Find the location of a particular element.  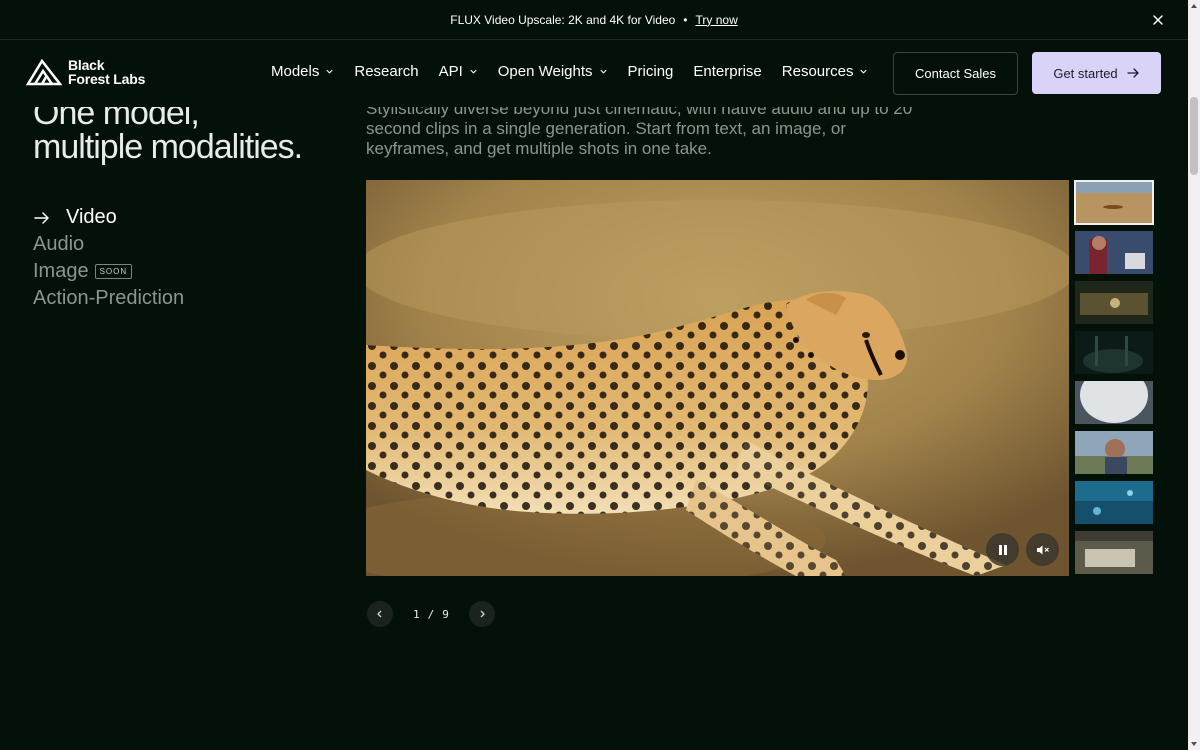

brand-name-line1: Black is located at coordinates (86, 65).